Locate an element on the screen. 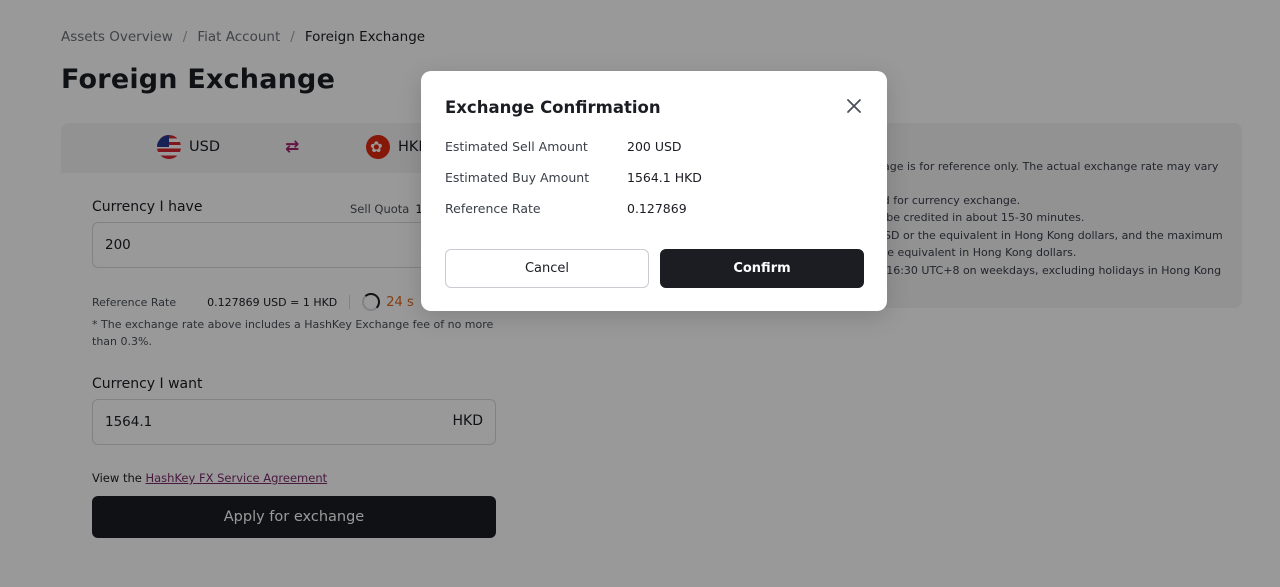 This screenshot has height=587, width=1280. buy-amount-label: Estimated Buy Amount is located at coordinates (517, 177).